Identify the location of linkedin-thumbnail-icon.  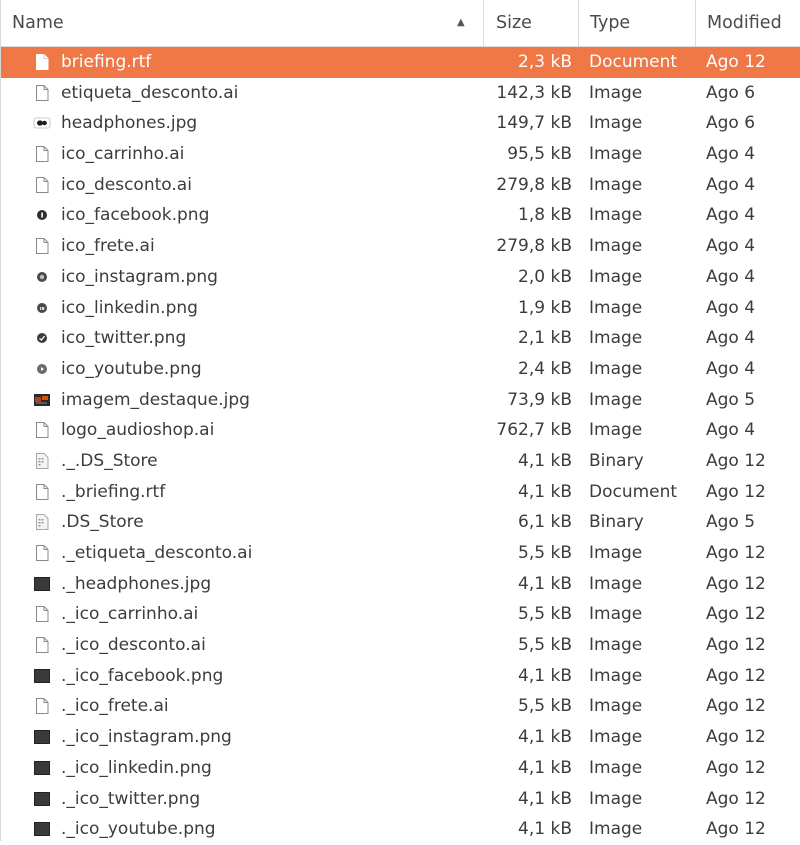
(42, 308).